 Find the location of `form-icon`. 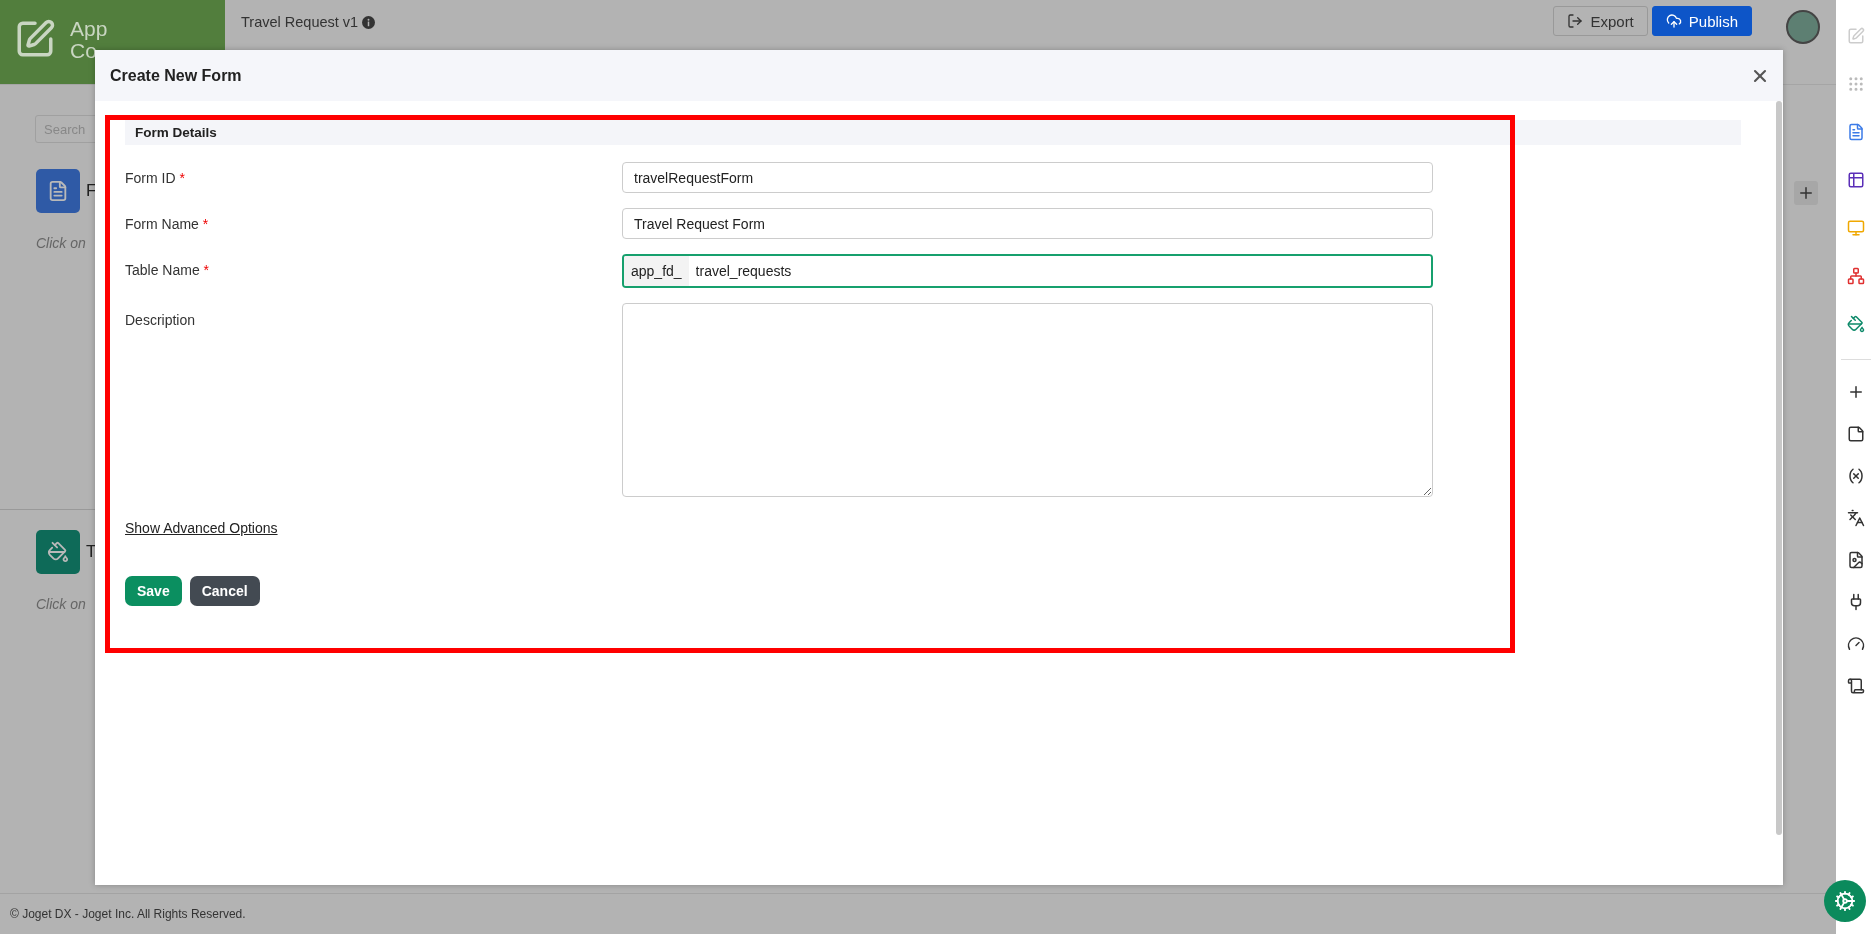

form-icon is located at coordinates (58, 191).